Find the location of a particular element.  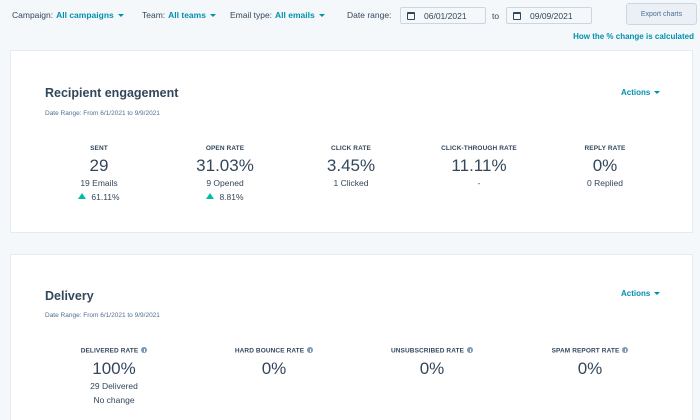

metric-label: REPLY RATE is located at coordinates (605, 148).